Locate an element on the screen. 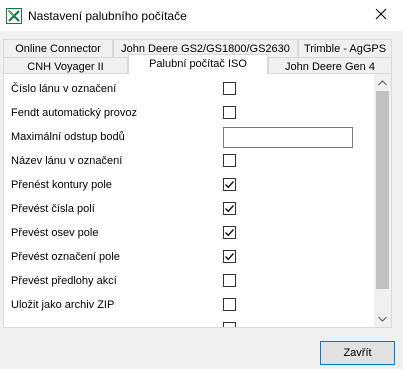 Image resolution: width=403 pixels, height=369 pixels. tab-label: Online Connector is located at coordinates (58, 49).